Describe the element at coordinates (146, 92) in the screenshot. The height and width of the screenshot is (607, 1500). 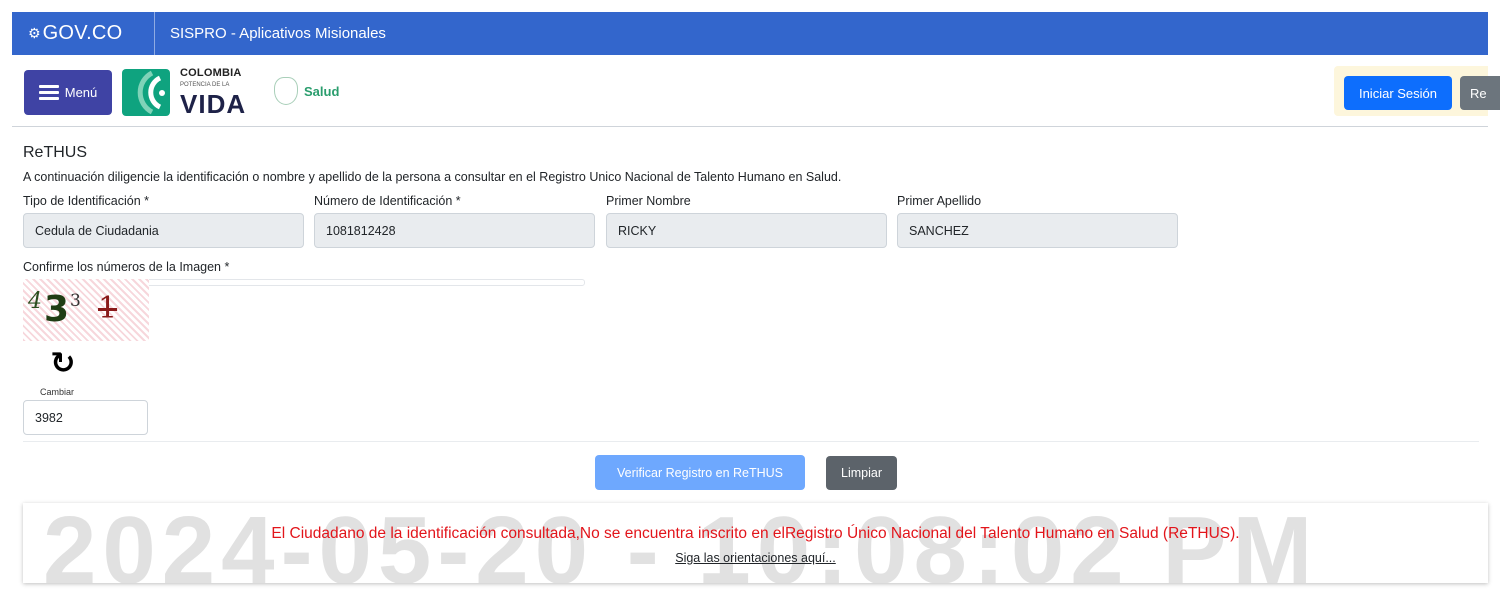
I see `colombia-mark-icon` at that location.